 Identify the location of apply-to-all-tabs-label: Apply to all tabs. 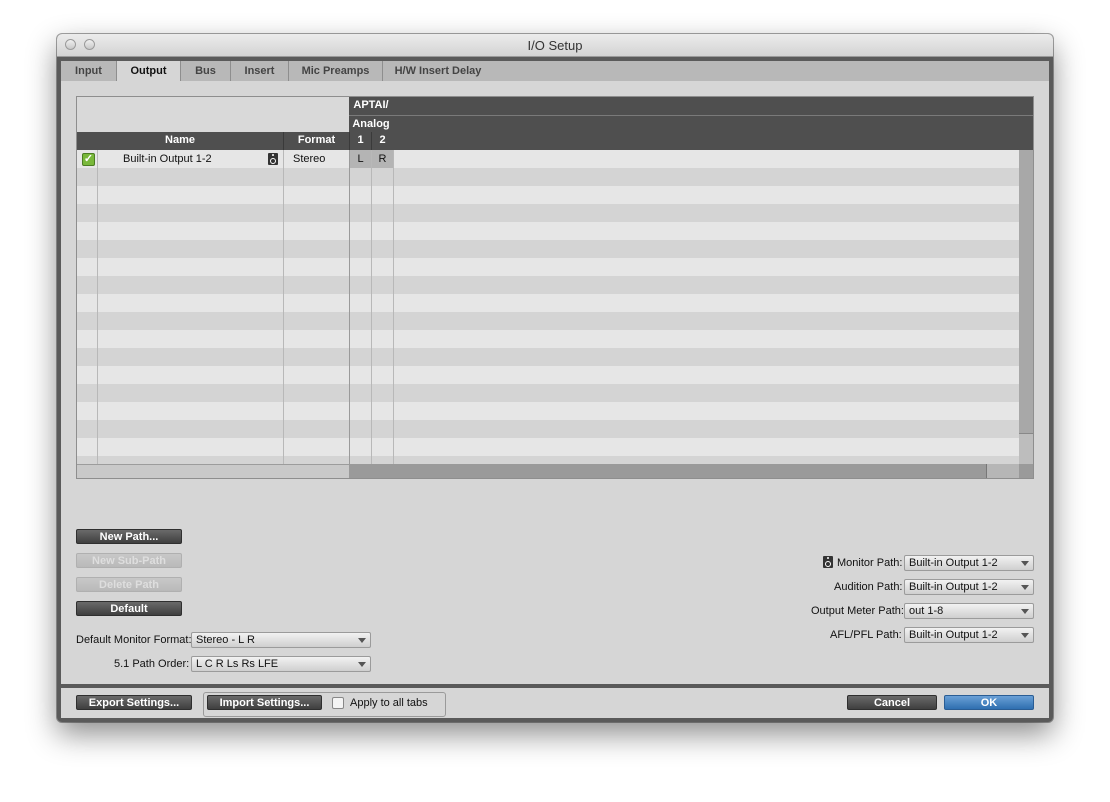
(389, 703).